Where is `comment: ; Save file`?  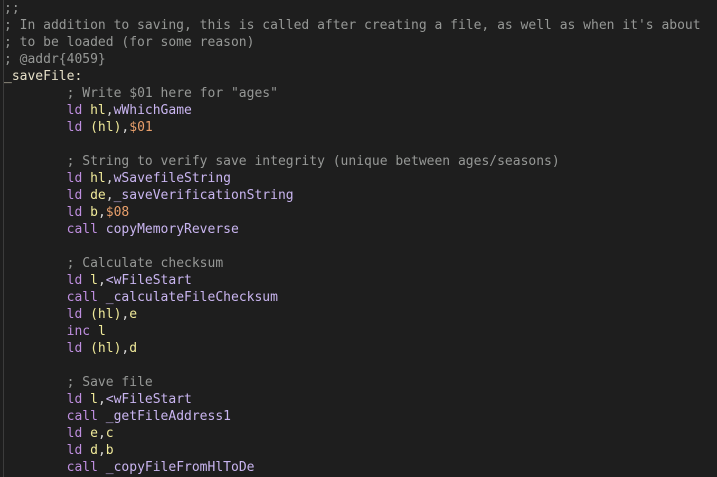 comment: ; Save file is located at coordinates (109, 382).